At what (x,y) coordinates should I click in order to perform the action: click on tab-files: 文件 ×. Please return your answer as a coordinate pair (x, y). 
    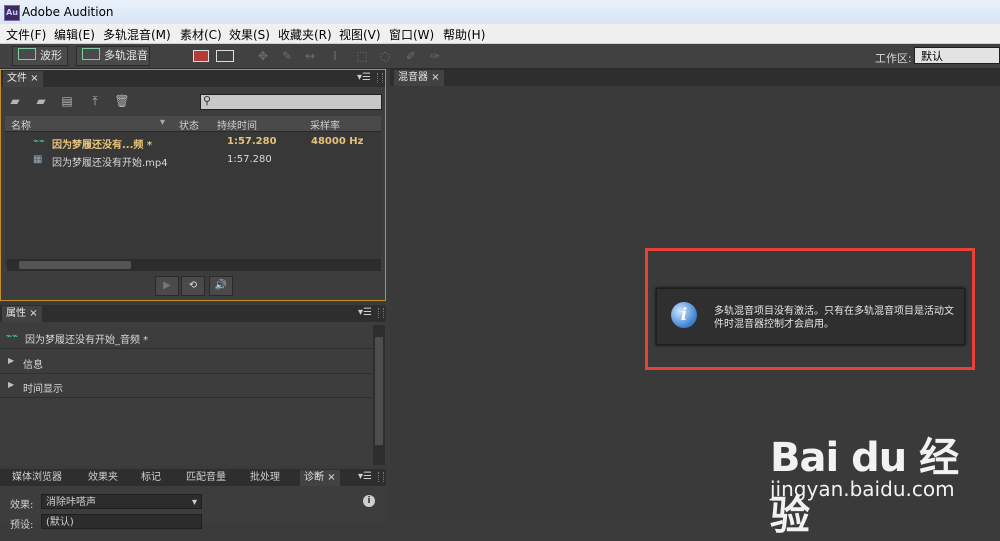
    Looking at the image, I should click on (23, 79).